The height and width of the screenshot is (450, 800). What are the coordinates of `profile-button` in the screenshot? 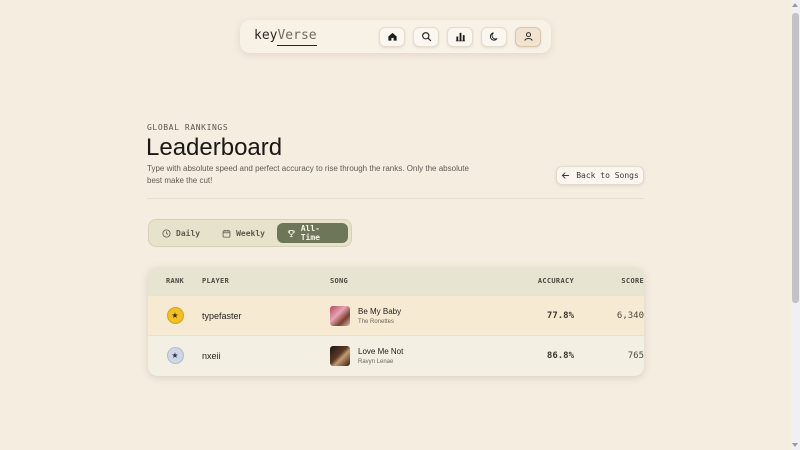 It's located at (528, 36).